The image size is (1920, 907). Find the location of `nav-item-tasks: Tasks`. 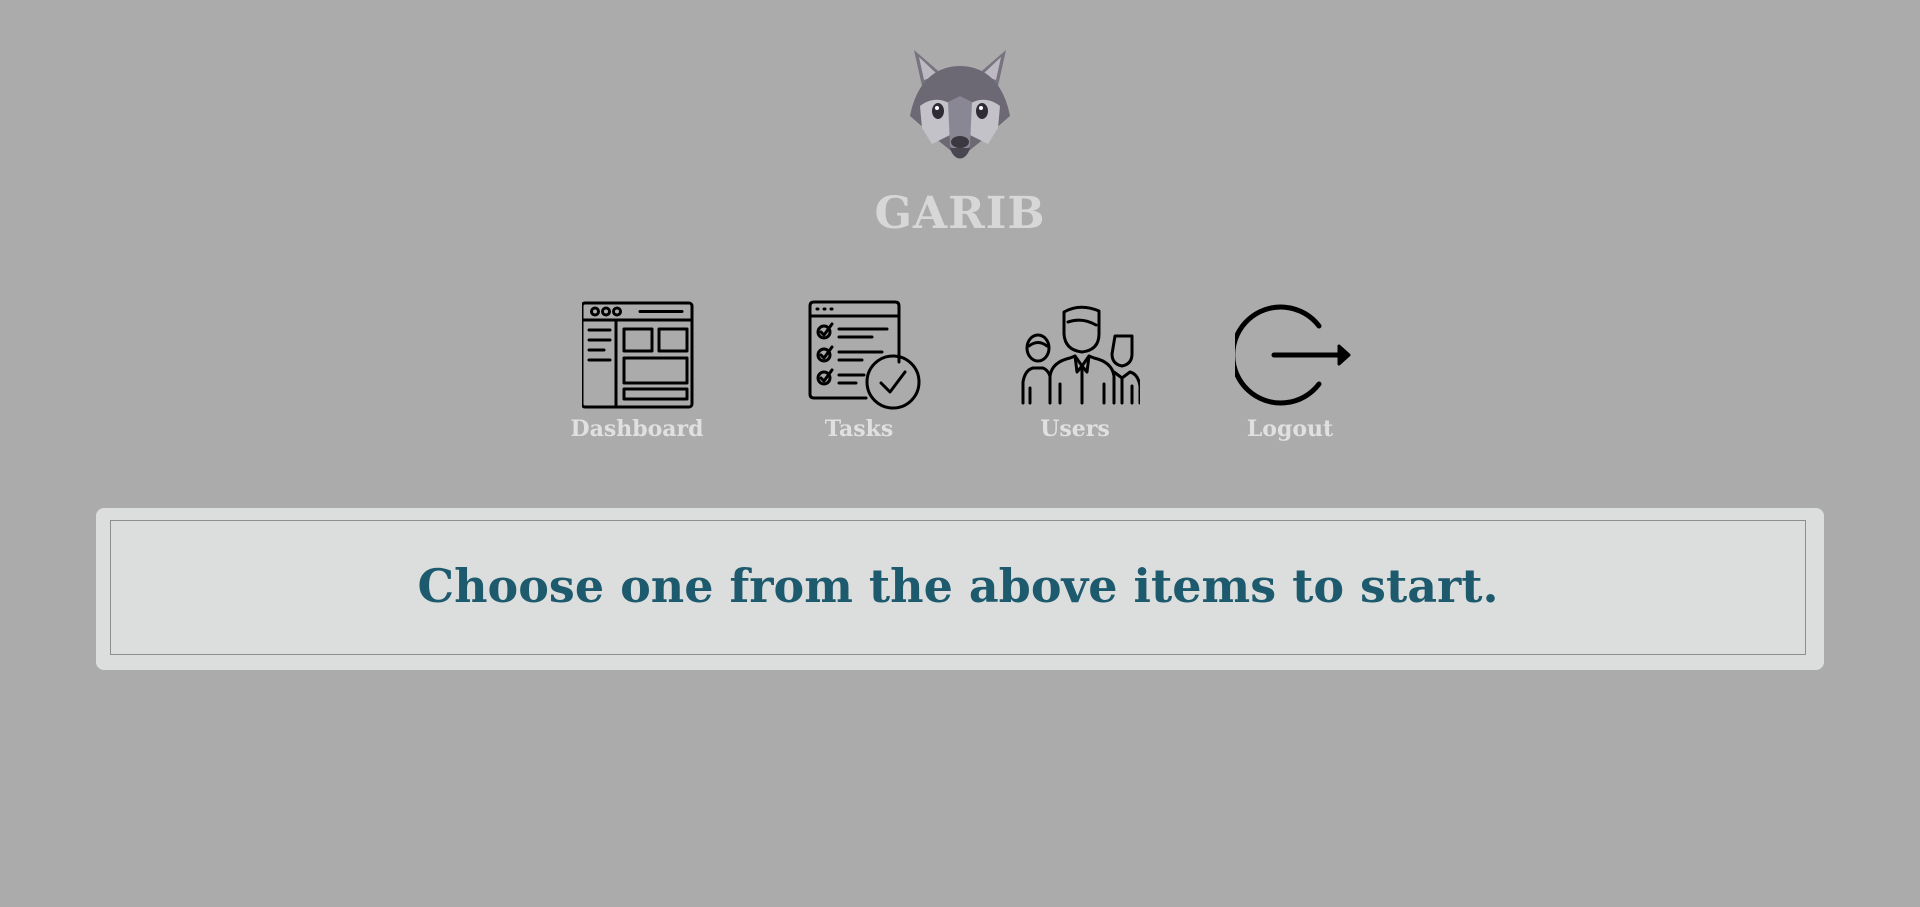

nav-item-tasks: Tasks is located at coordinates (859, 375).